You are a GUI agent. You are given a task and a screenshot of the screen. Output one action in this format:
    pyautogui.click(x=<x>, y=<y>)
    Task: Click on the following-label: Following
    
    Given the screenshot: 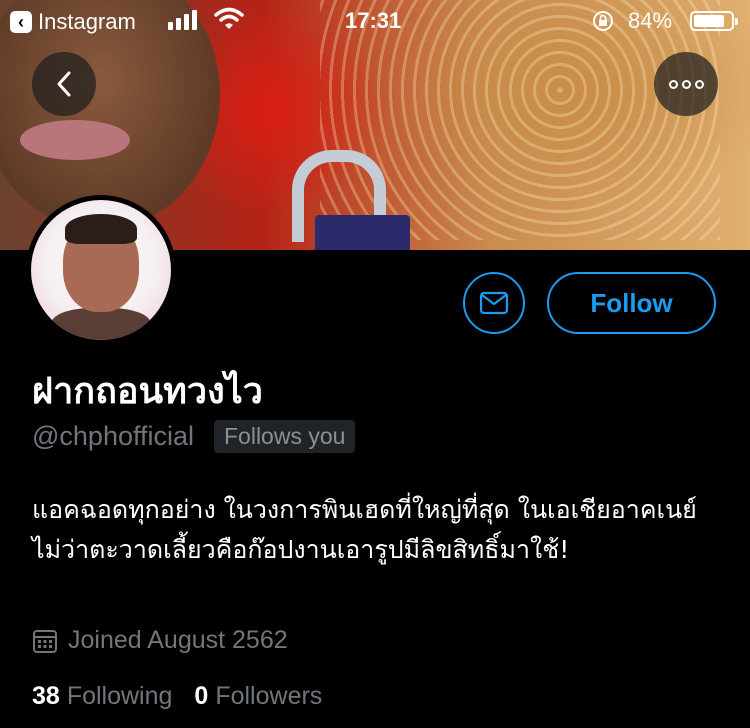 What is the action you would take?
    pyautogui.click(x=119, y=696)
    